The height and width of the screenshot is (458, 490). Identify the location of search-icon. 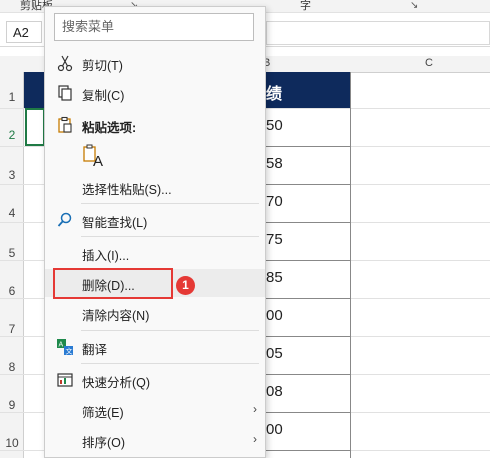
(64, 219).